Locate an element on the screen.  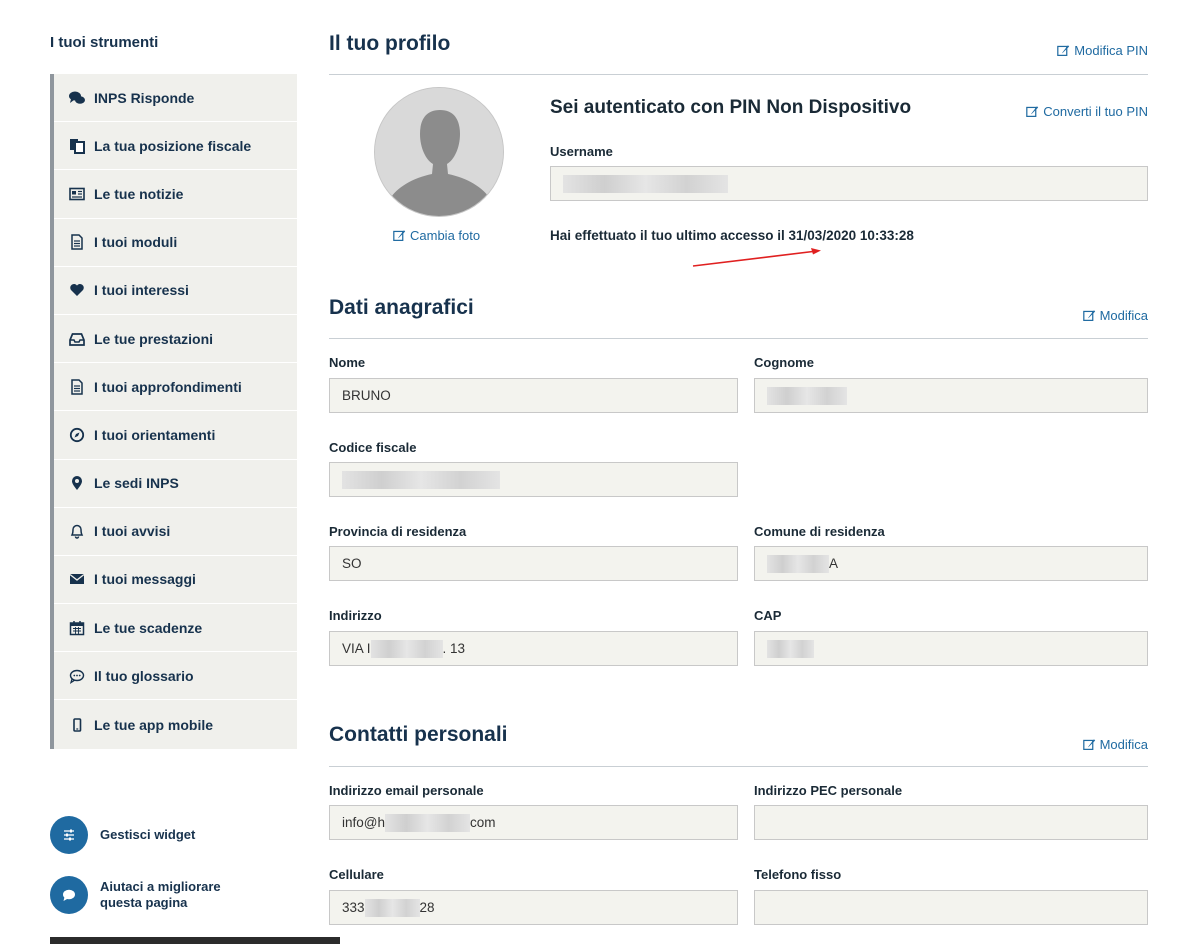
pec-label: Indirizzo PEC personale is located at coordinates (828, 790).